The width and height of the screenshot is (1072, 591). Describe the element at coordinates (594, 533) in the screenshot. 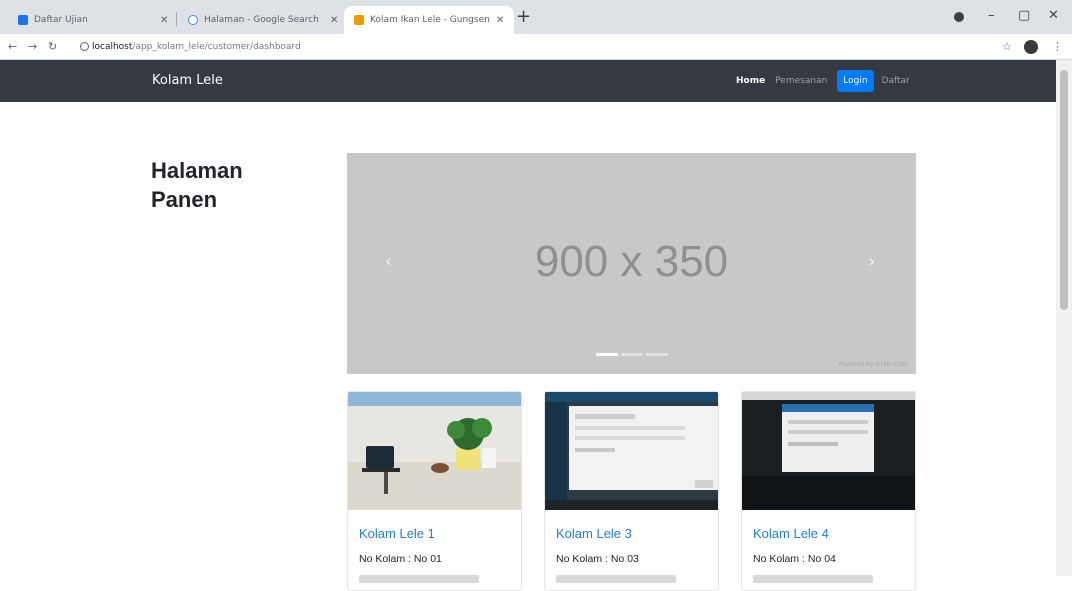

I see `card-title: Kolam Lele 3` at that location.